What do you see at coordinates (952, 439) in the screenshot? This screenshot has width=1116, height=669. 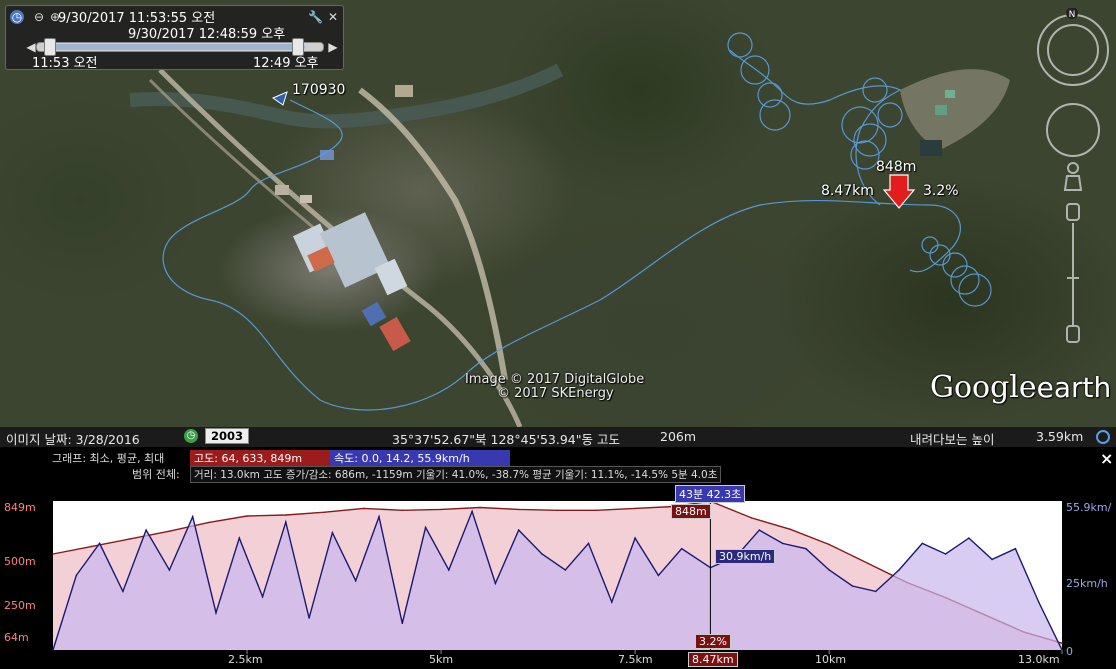 I see `eye-altitude-label: 내려다보는 높이` at bounding box center [952, 439].